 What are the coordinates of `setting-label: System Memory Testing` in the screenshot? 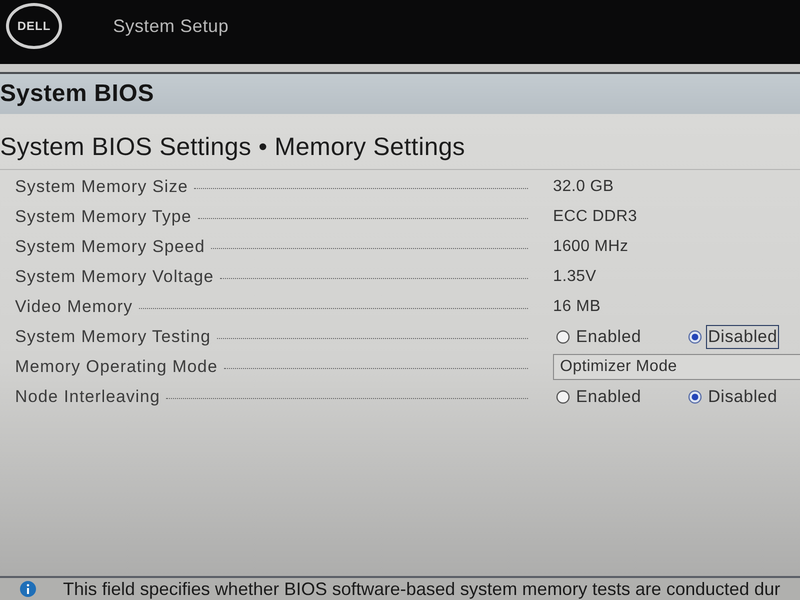 It's located at (113, 337).